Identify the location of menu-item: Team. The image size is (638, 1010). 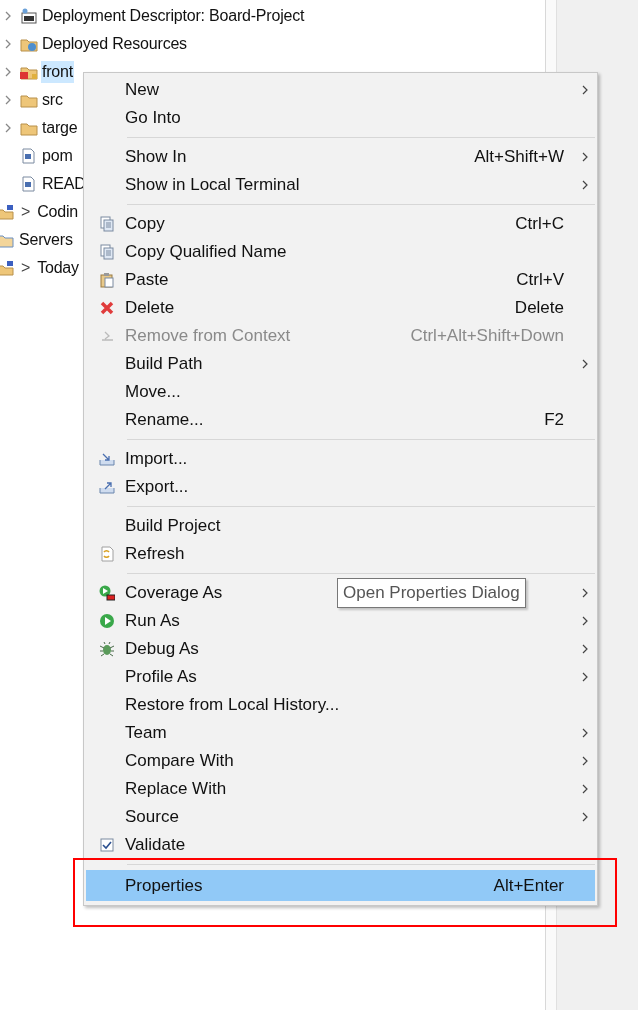
(146, 732).